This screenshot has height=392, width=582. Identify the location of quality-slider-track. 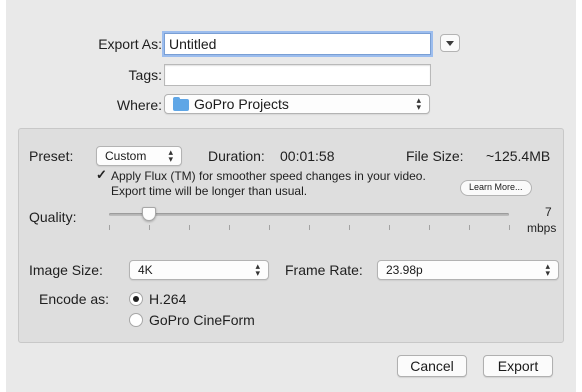
(309, 214).